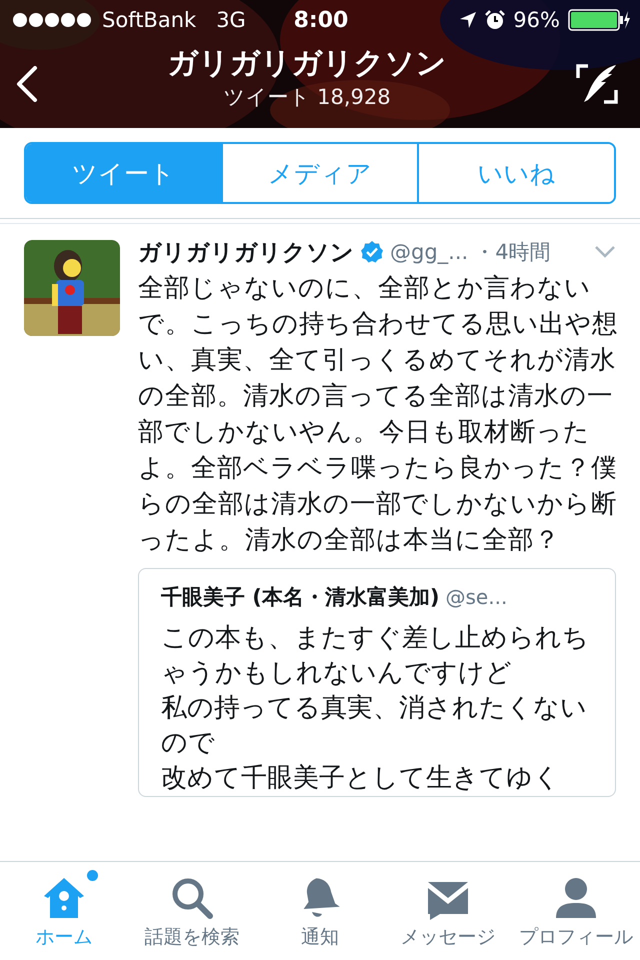 The width and height of the screenshot is (640, 960). Describe the element at coordinates (307, 97) in the screenshot. I see `tweet-count: ツイート 18,928` at that location.